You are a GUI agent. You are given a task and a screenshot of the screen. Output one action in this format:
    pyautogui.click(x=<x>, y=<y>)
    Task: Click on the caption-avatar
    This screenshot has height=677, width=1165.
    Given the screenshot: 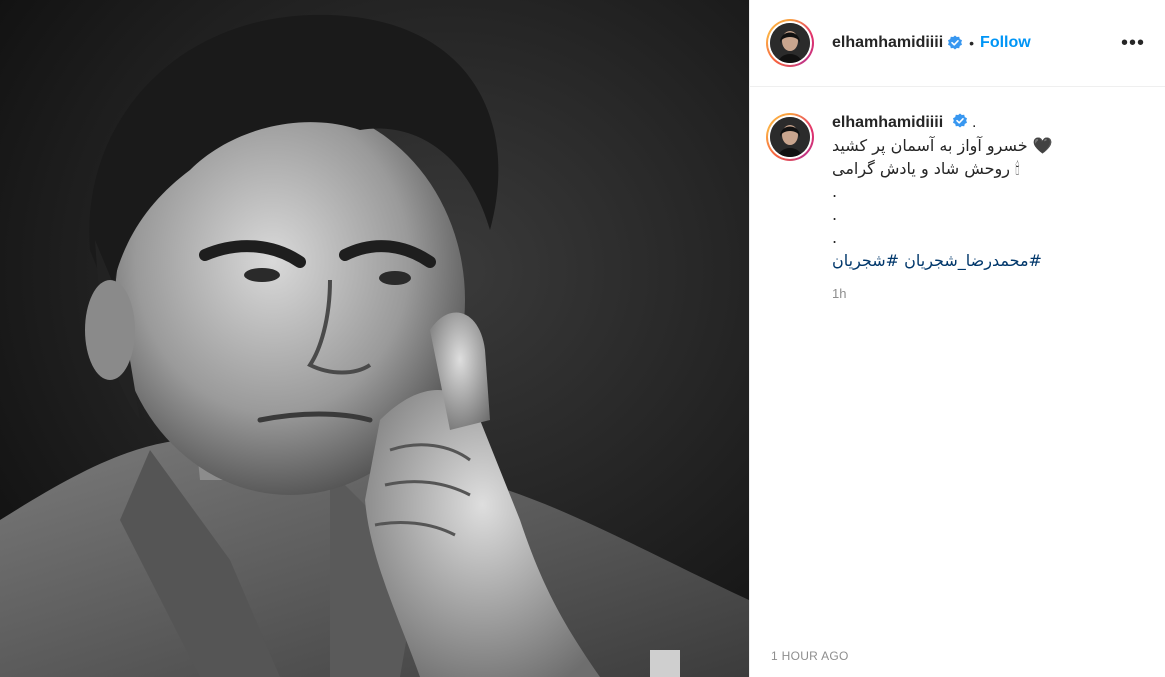 What is the action you would take?
    pyautogui.click(x=790, y=137)
    